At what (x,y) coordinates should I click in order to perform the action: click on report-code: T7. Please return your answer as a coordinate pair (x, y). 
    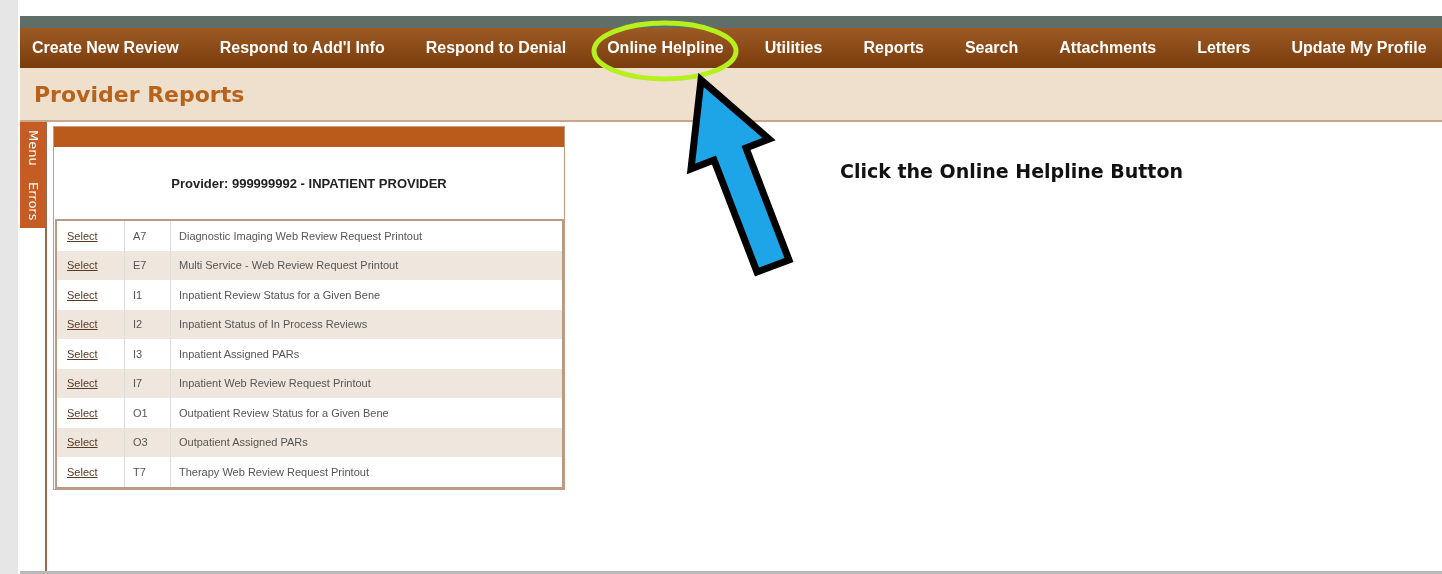
    Looking at the image, I should click on (148, 472).